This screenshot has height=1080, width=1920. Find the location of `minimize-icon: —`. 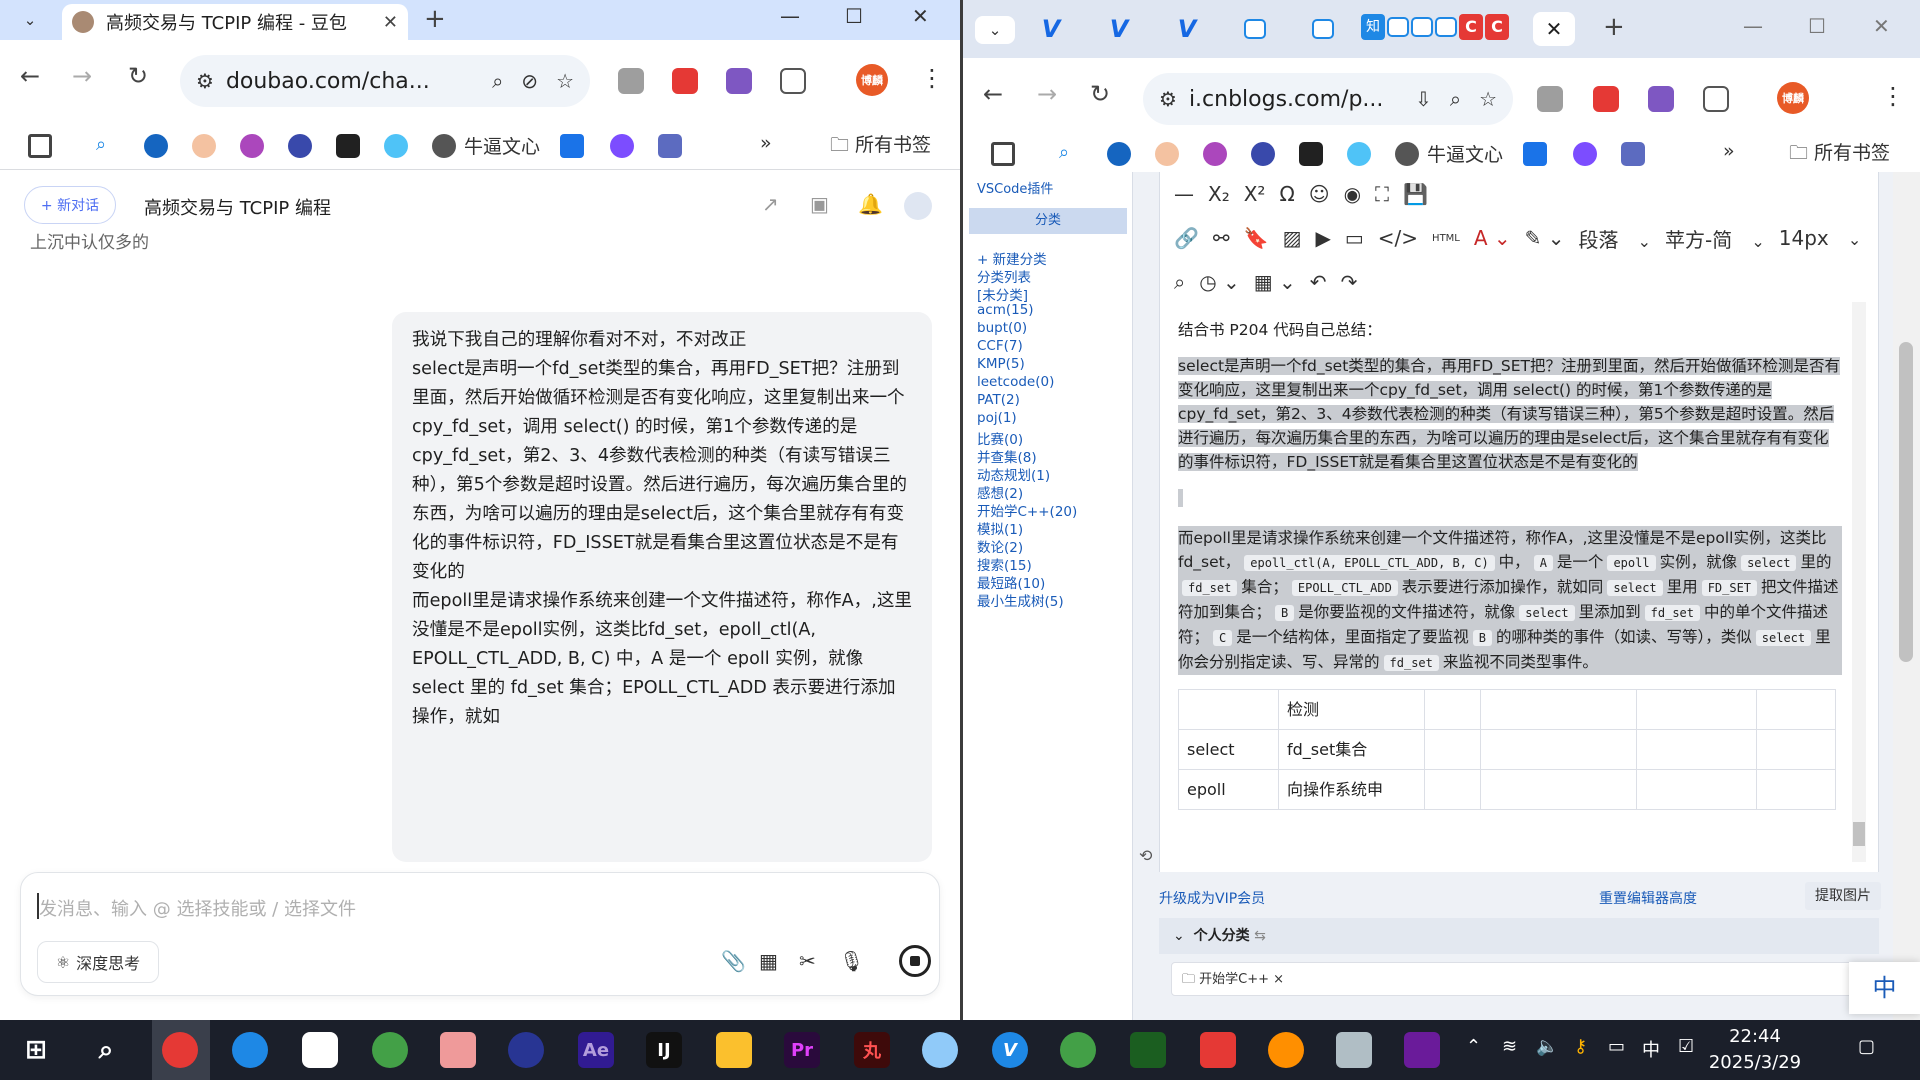

minimize-icon: — is located at coordinates (1753, 26).